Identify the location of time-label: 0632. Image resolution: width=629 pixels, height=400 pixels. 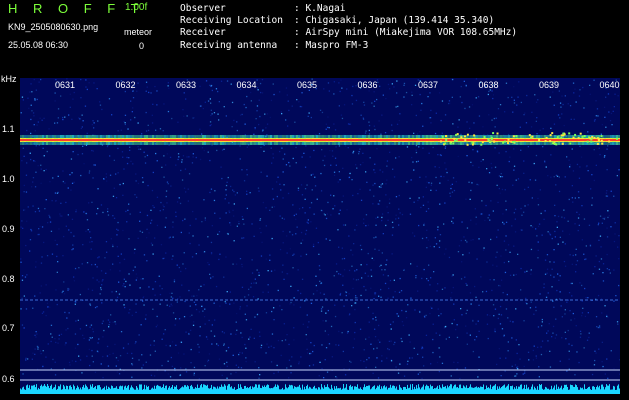
(125, 85).